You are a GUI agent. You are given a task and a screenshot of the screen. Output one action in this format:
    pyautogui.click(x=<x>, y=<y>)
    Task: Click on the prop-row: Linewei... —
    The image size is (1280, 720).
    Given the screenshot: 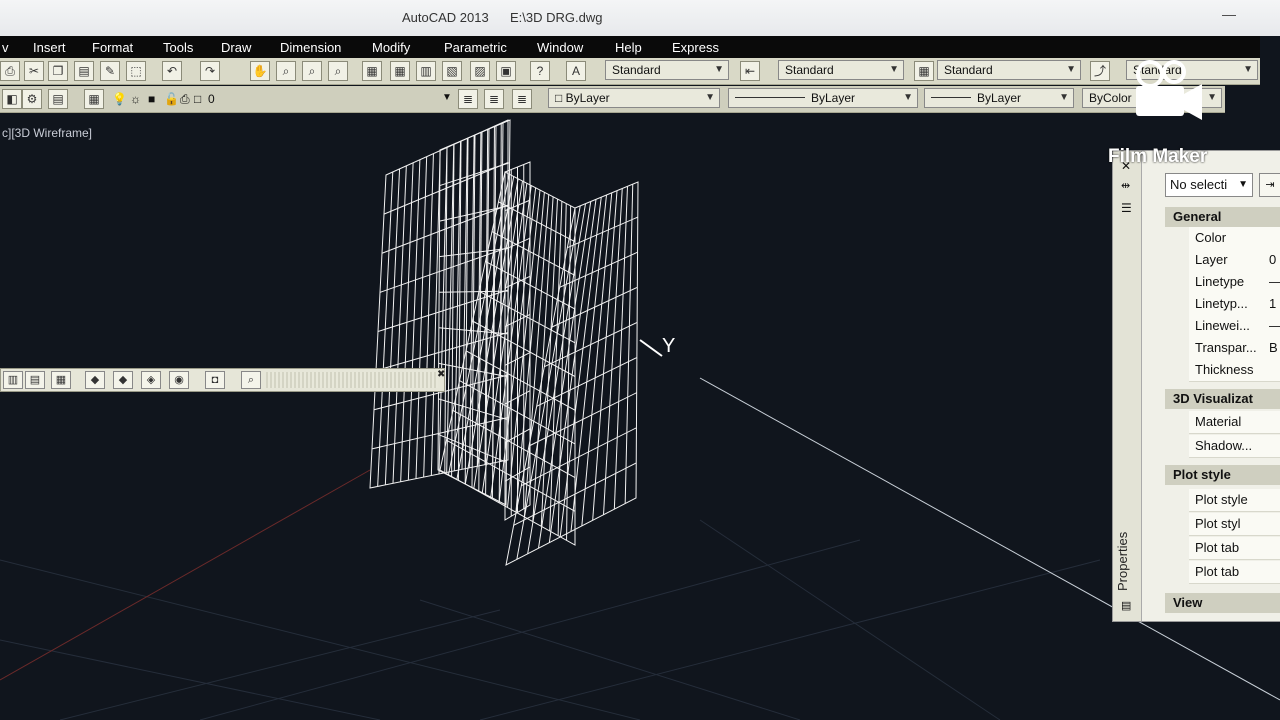 What is the action you would take?
    pyautogui.click(x=1234, y=326)
    